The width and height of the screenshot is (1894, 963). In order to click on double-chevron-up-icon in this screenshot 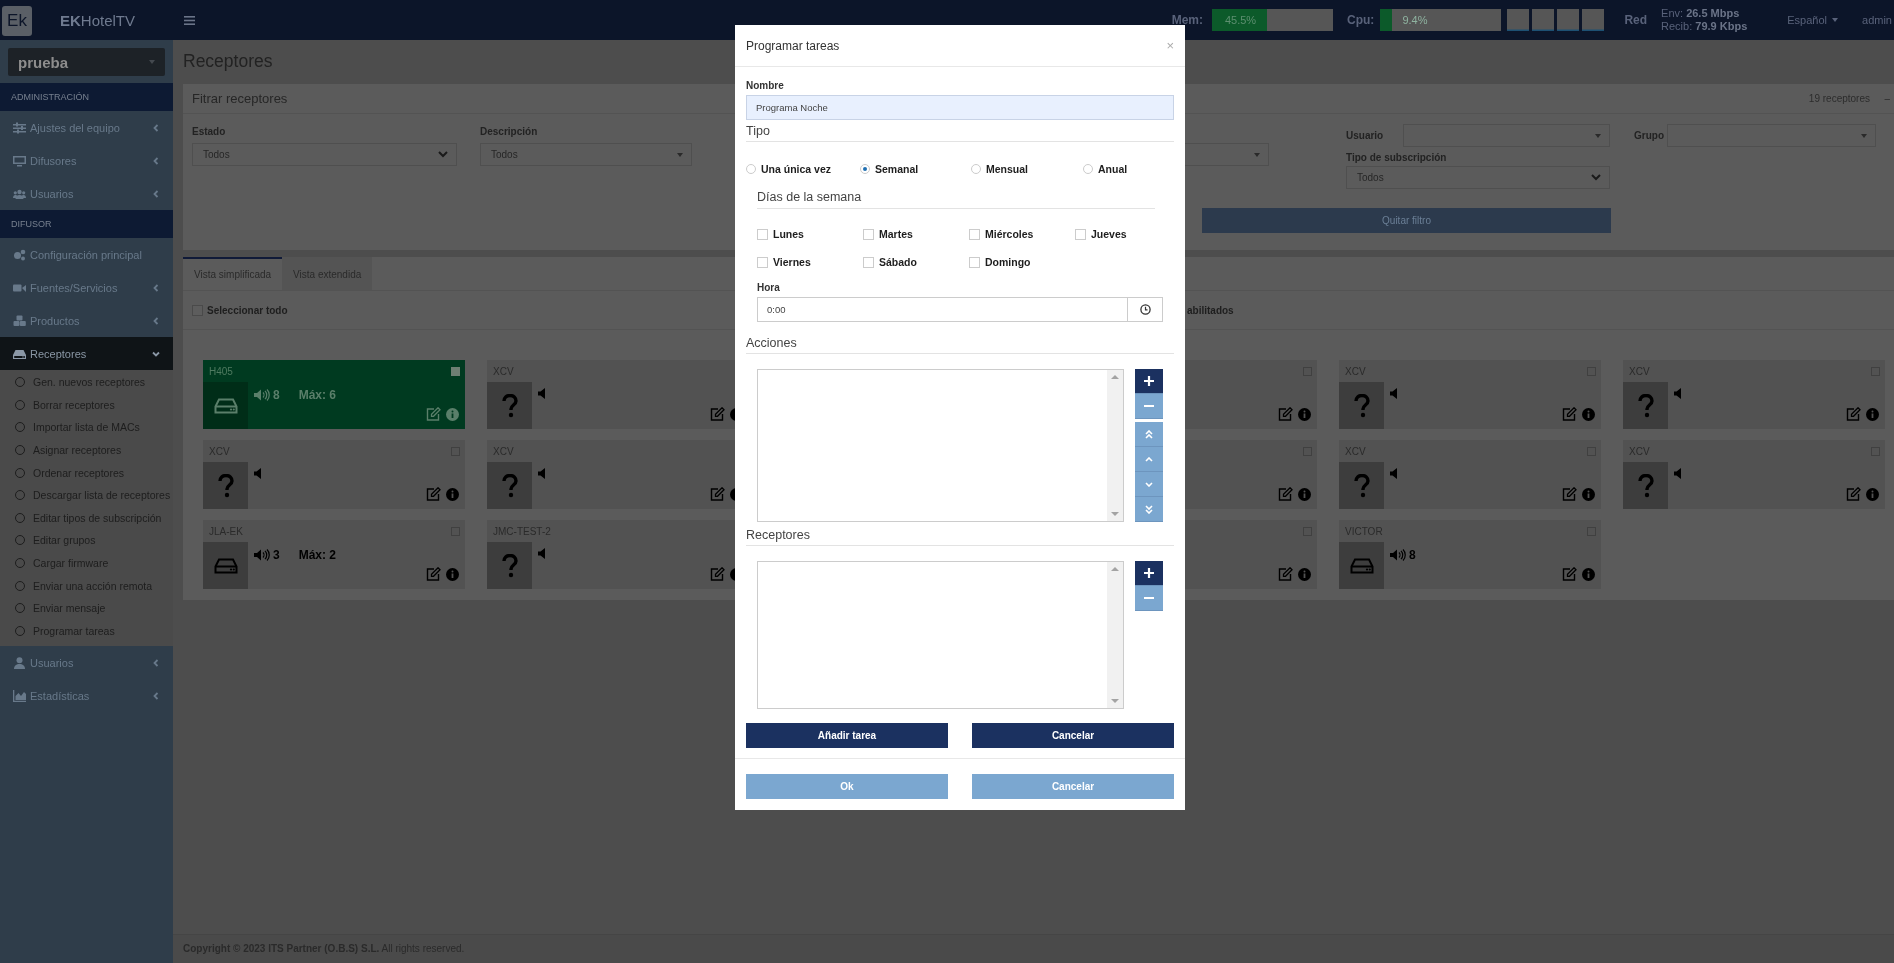, I will do `click(1149, 434)`.